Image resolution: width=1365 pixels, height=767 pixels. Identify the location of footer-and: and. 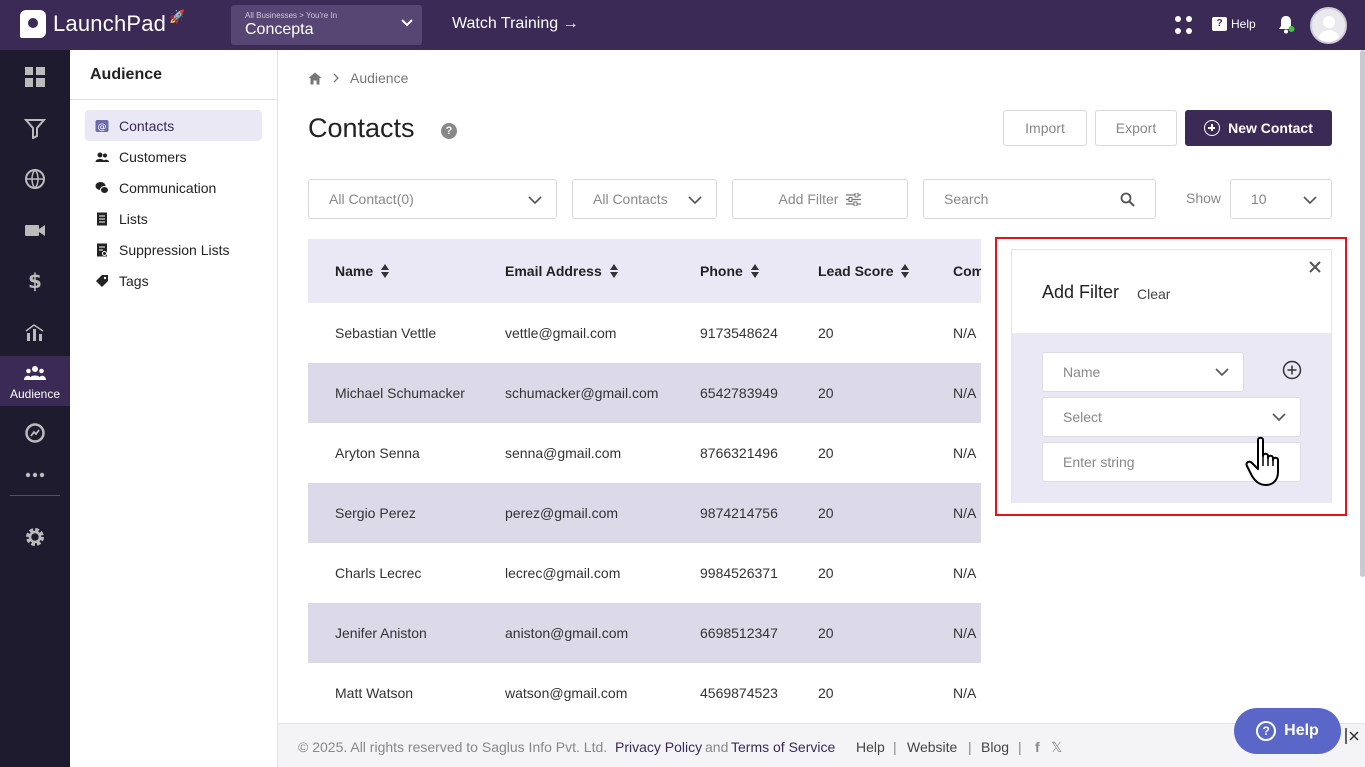
(717, 747).